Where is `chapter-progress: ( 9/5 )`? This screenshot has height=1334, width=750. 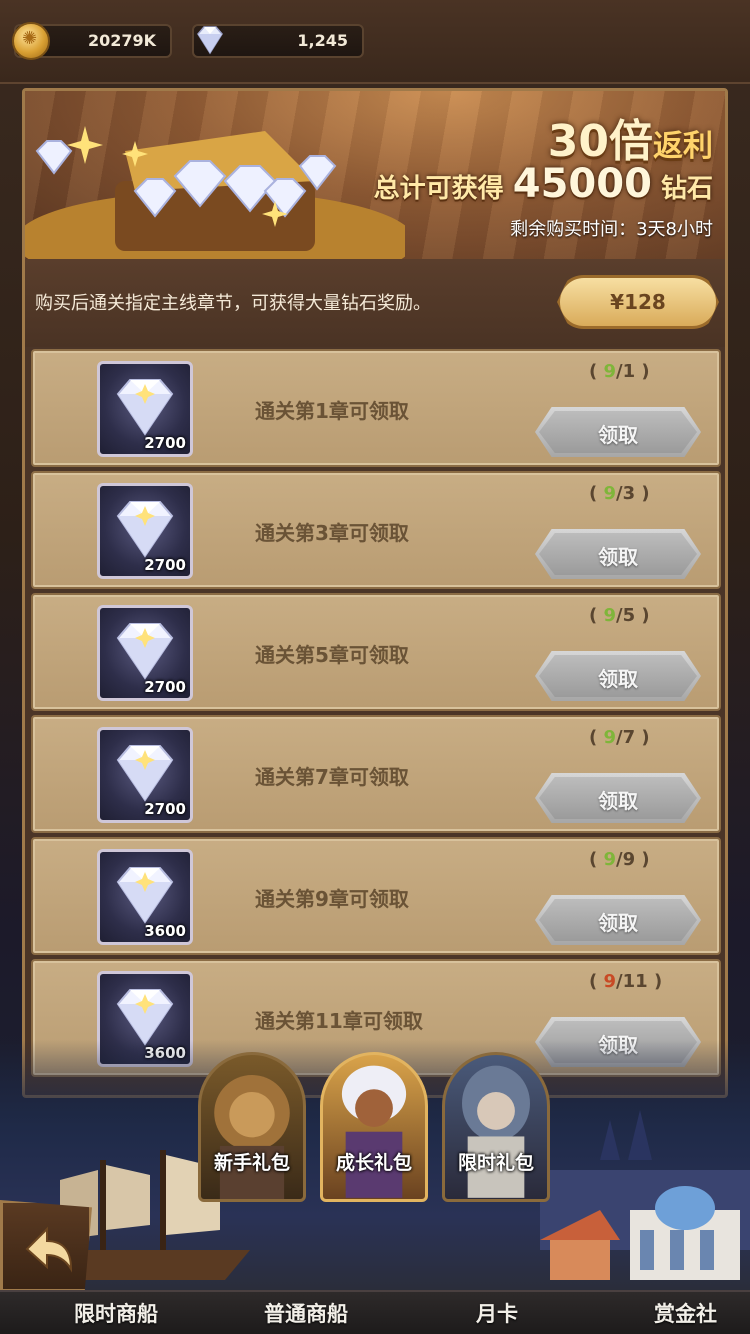
chapter-progress: ( 9/5 ) is located at coordinates (619, 615).